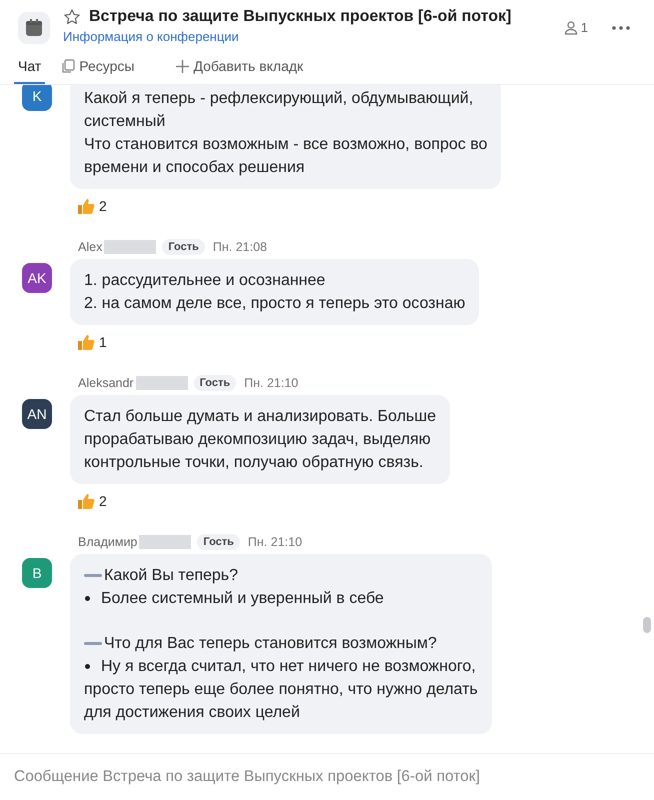 The image size is (654, 800). Describe the element at coordinates (242, 599) in the screenshot. I see `message-text: Более системный и уверенный в себе` at that location.